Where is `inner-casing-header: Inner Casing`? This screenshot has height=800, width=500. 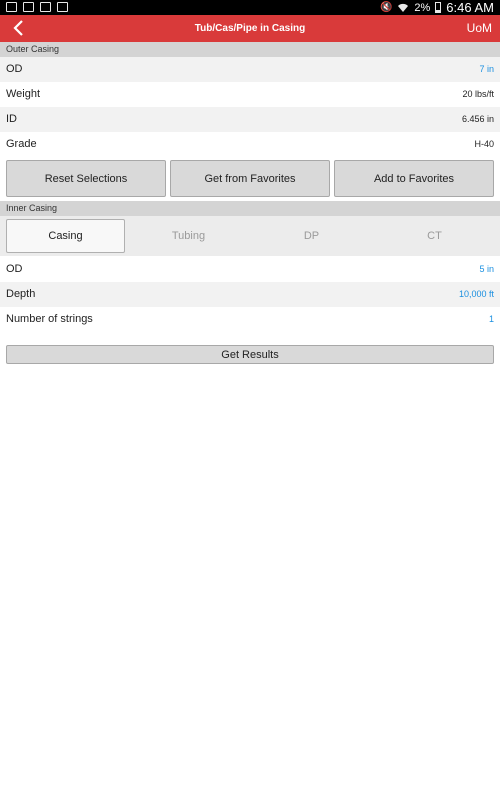
inner-casing-header: Inner Casing is located at coordinates (250, 208).